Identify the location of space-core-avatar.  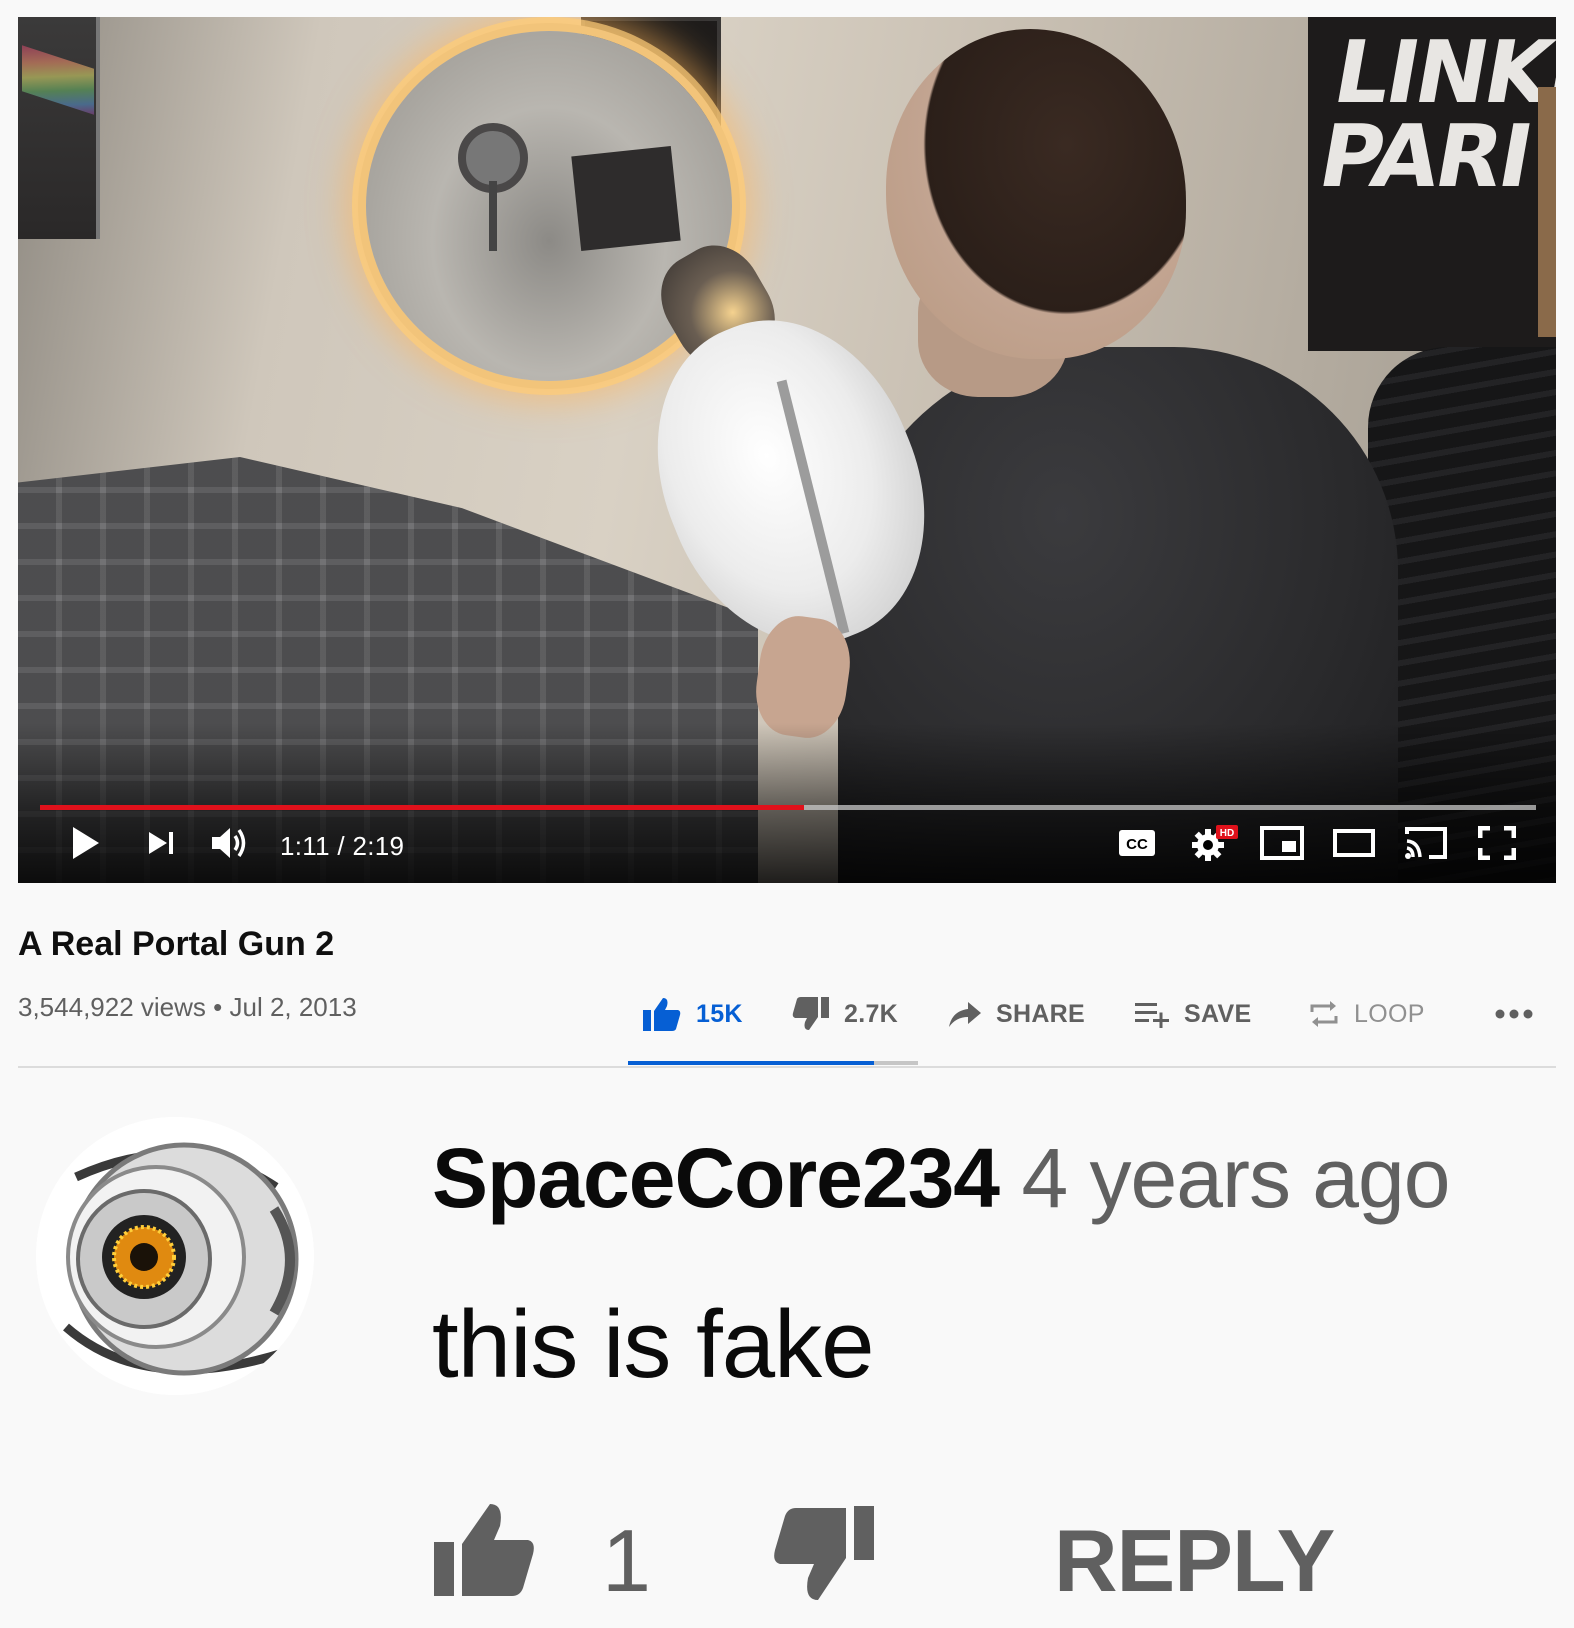
(175, 1256).